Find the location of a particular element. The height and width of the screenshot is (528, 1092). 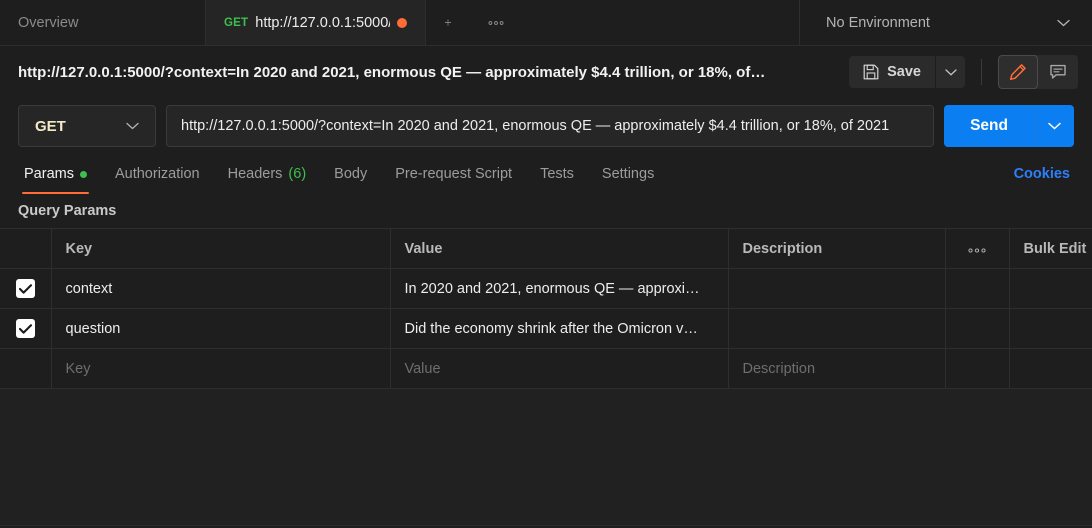

environment-label: No Environment is located at coordinates (878, 22).